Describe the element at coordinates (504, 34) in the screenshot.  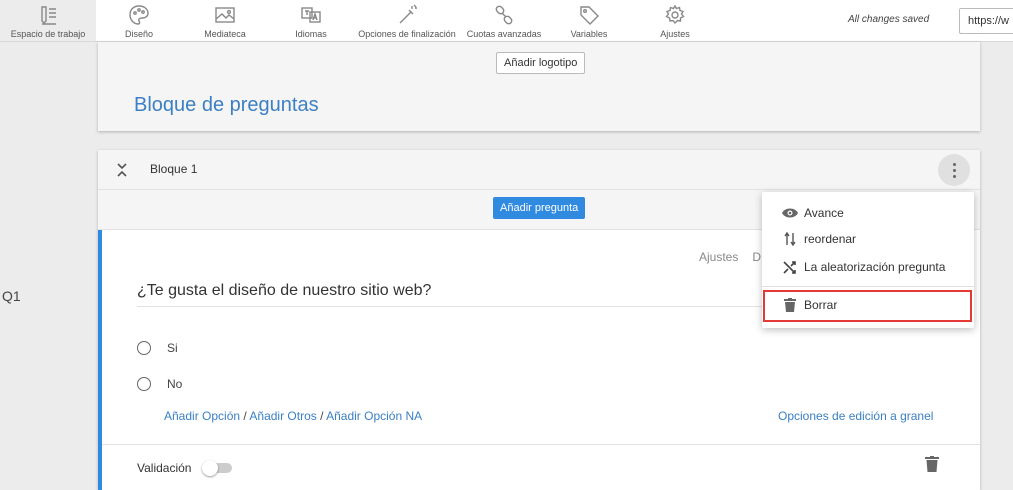
I see `toolbar-label: Cuotas avanzadas` at that location.